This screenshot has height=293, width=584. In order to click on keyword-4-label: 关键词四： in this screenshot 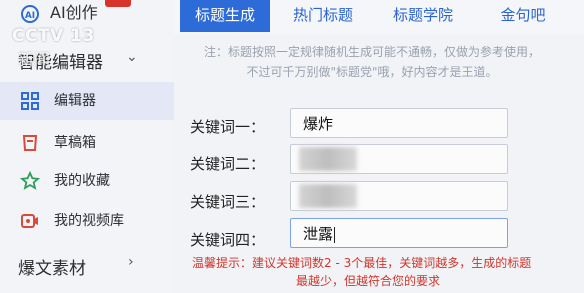, I will do `click(228, 240)`.